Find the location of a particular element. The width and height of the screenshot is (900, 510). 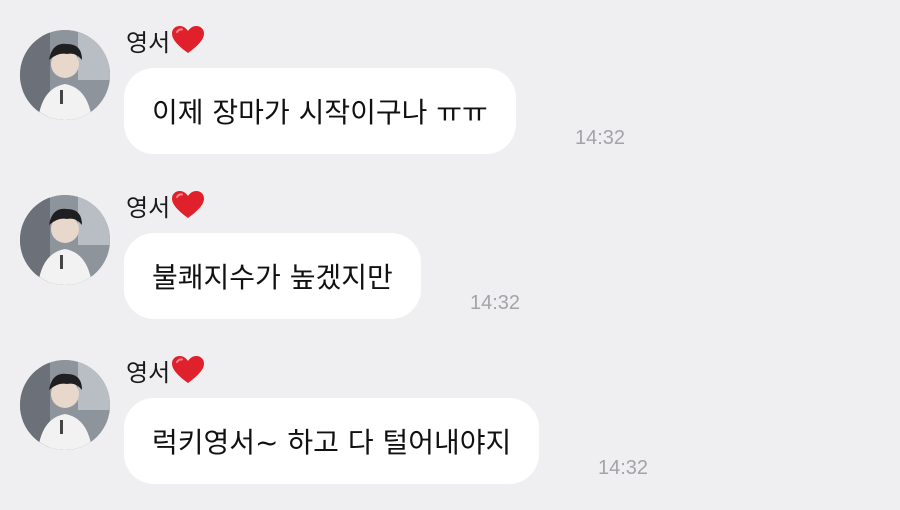

message-text: 불쾌지수가 높겠지만 is located at coordinates (272, 277).